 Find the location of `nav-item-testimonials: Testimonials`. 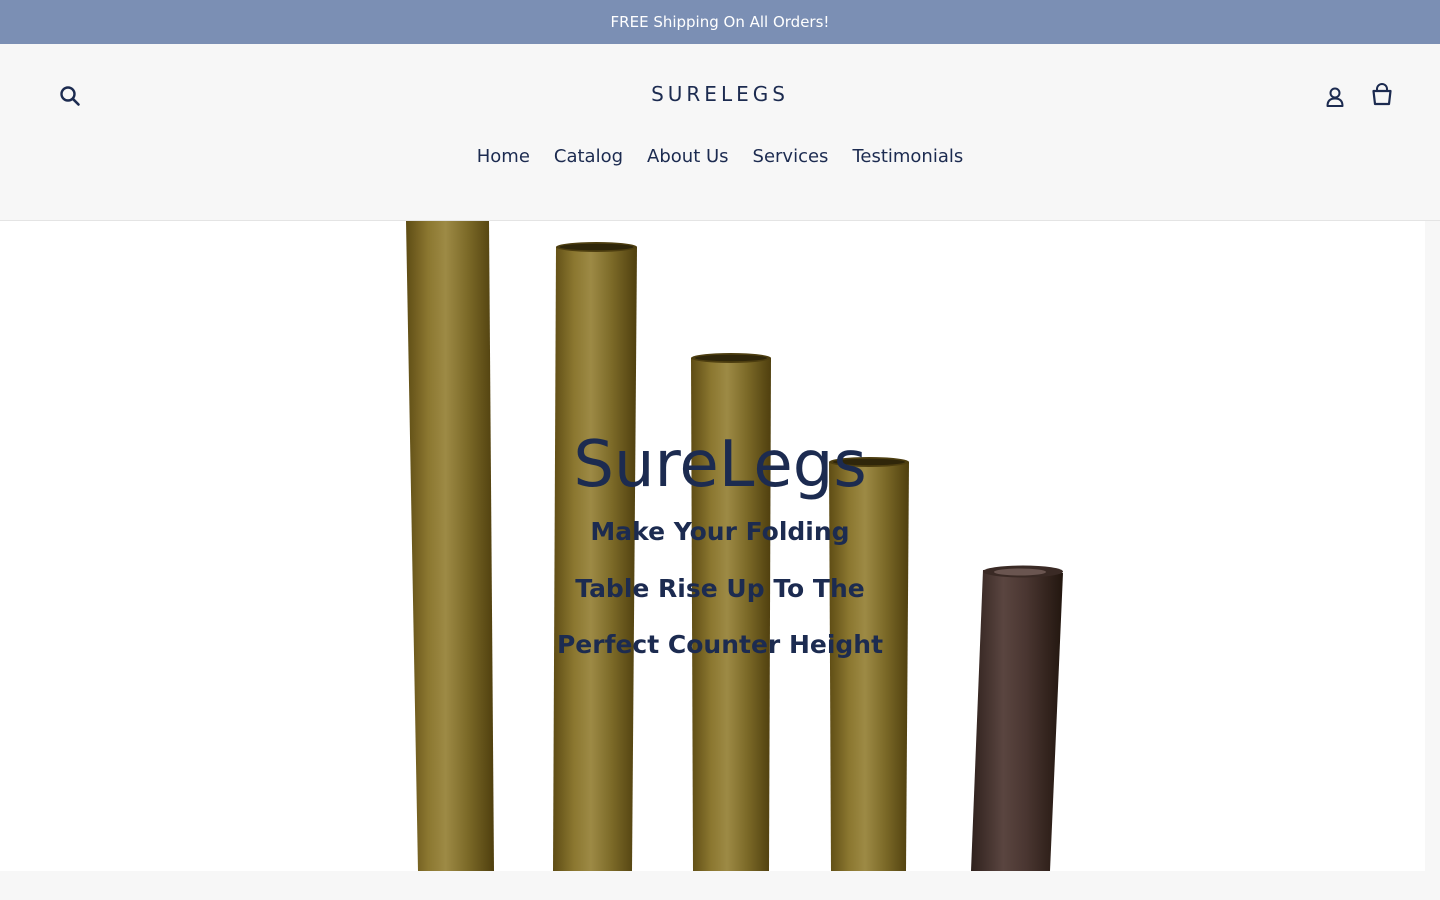

nav-item-testimonials: Testimonials is located at coordinates (907, 156).